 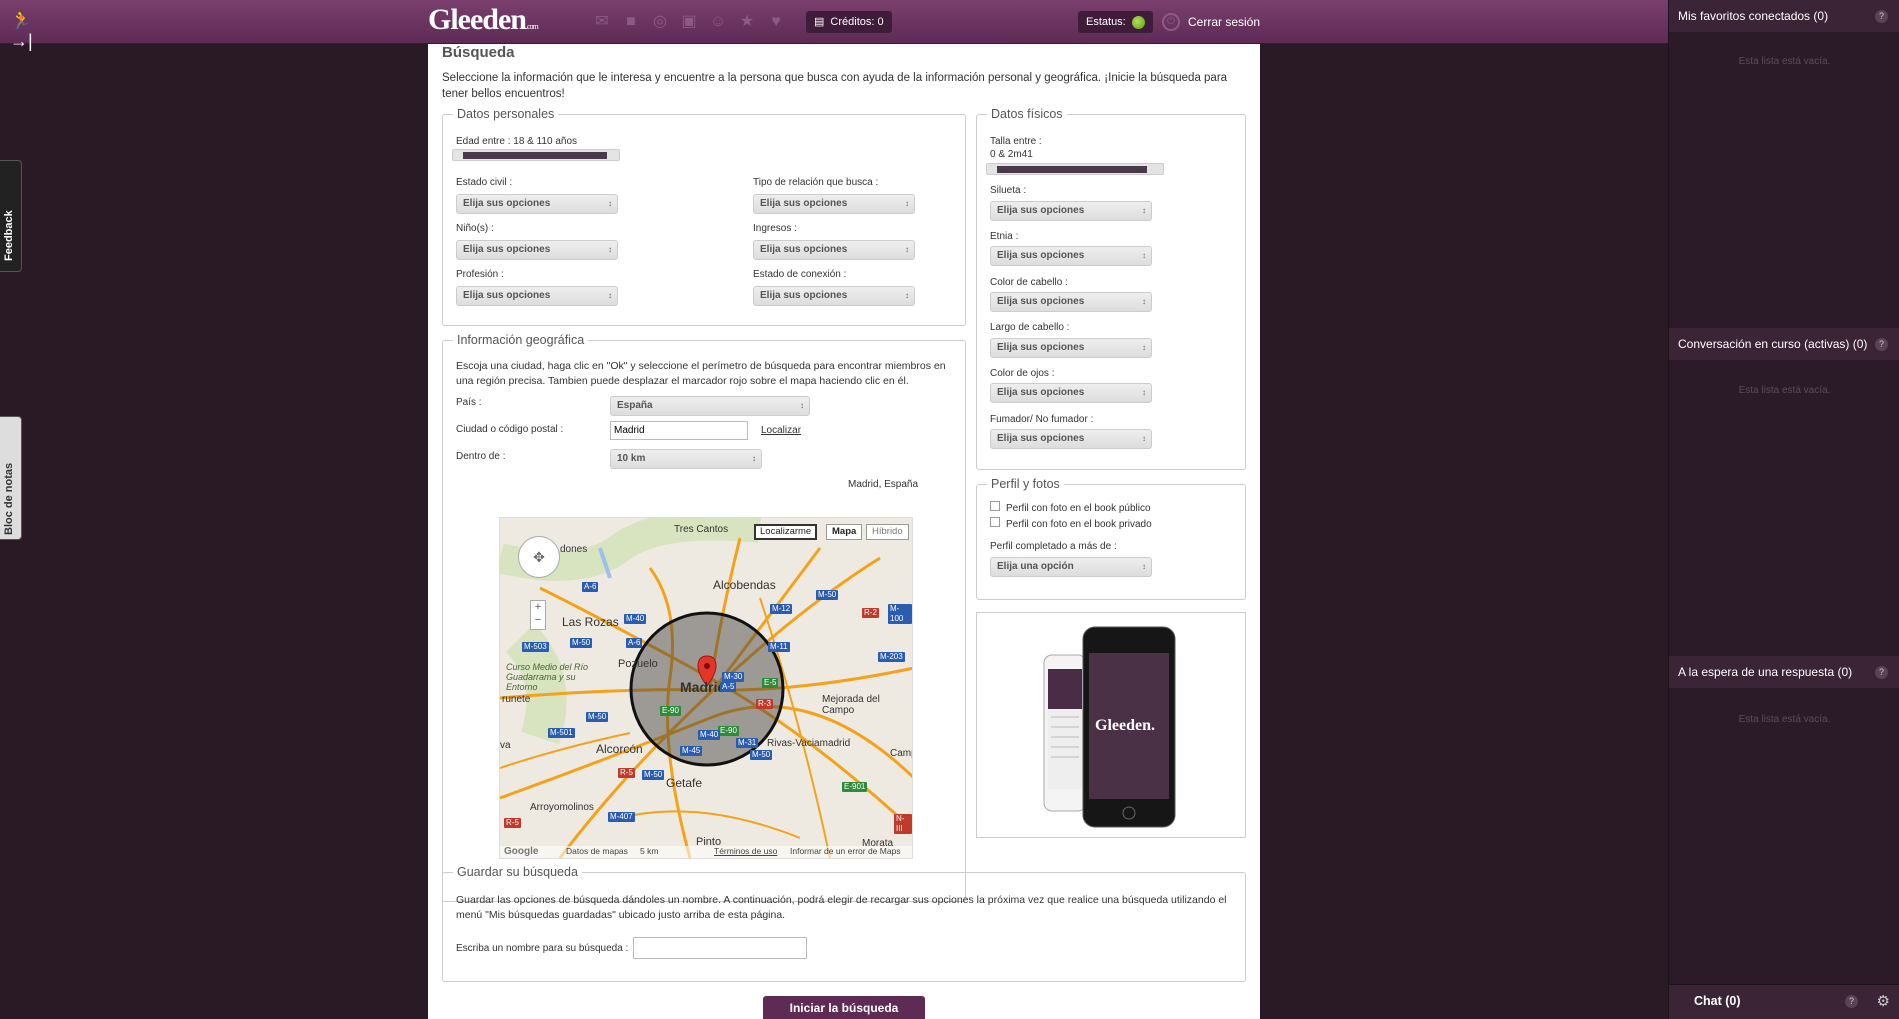 What do you see at coordinates (844, 1007) in the screenshot?
I see `start-search-button: Iniciar la búsqueda` at bounding box center [844, 1007].